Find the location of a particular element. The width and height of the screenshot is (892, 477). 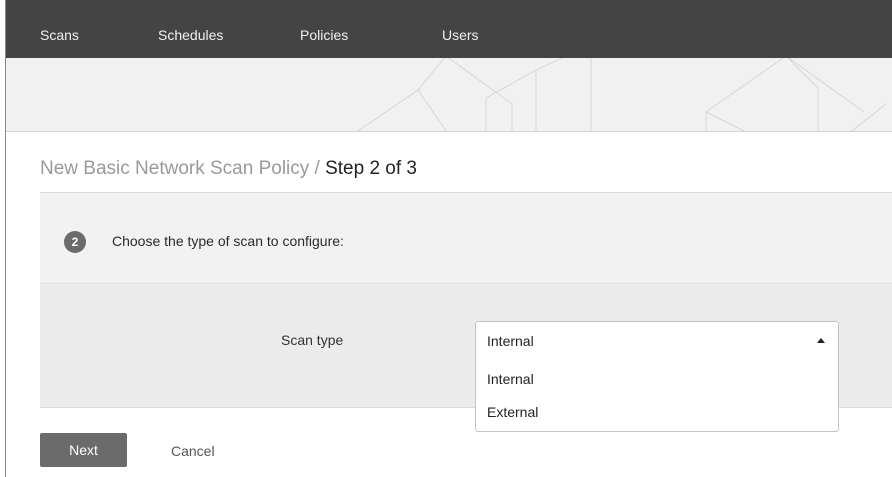

top-navigation: Scans Schedules Policies Users is located at coordinates (449, 29).